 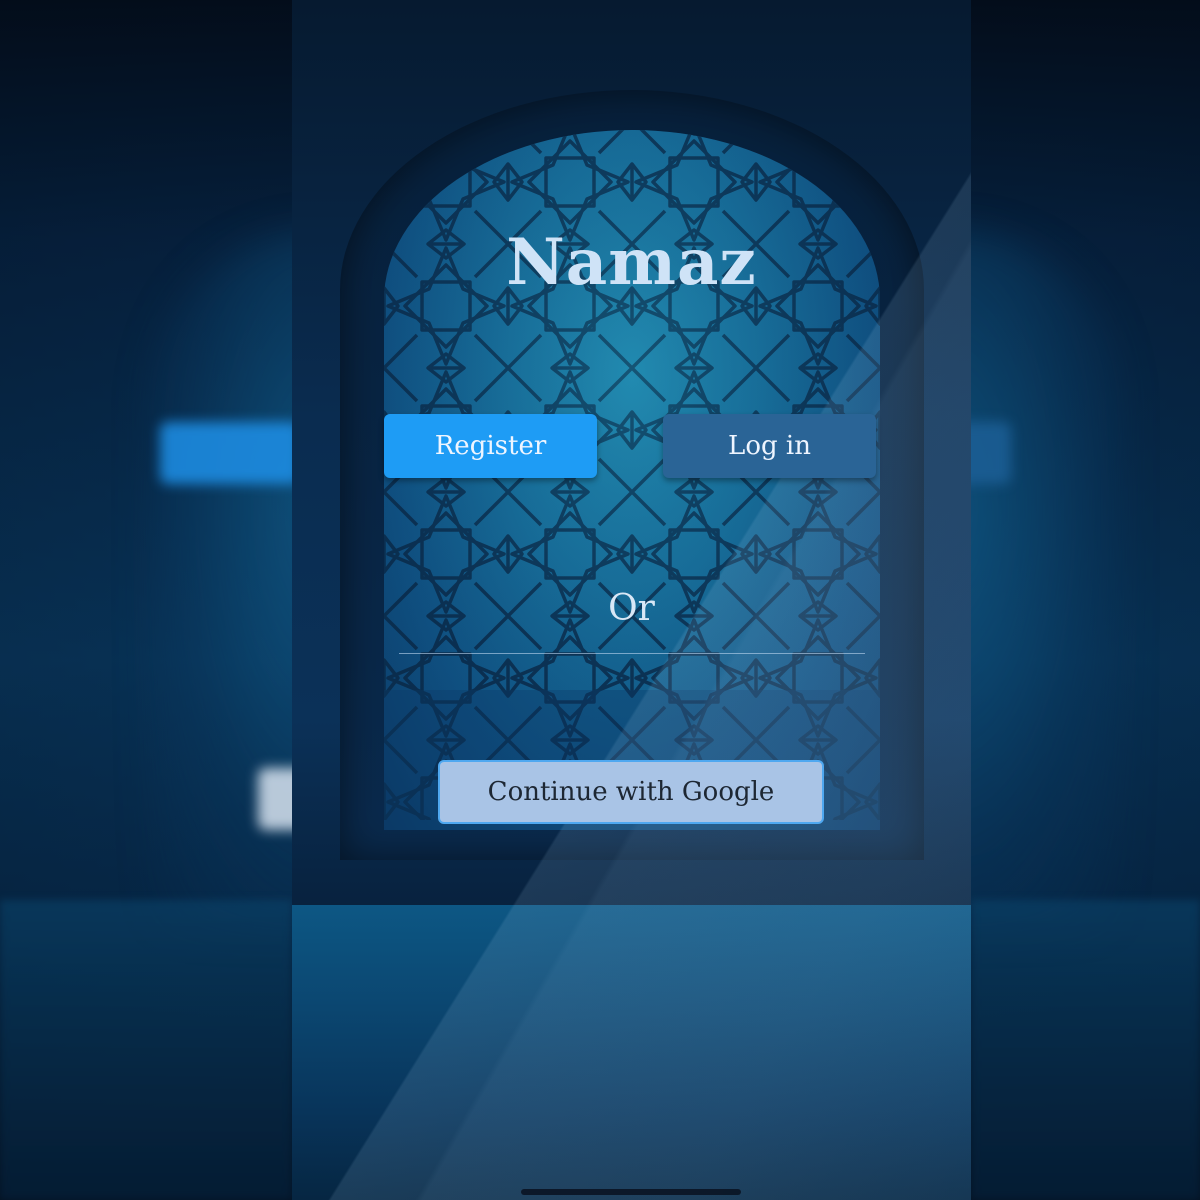 What do you see at coordinates (632, 653) in the screenshot?
I see `separator-line` at bounding box center [632, 653].